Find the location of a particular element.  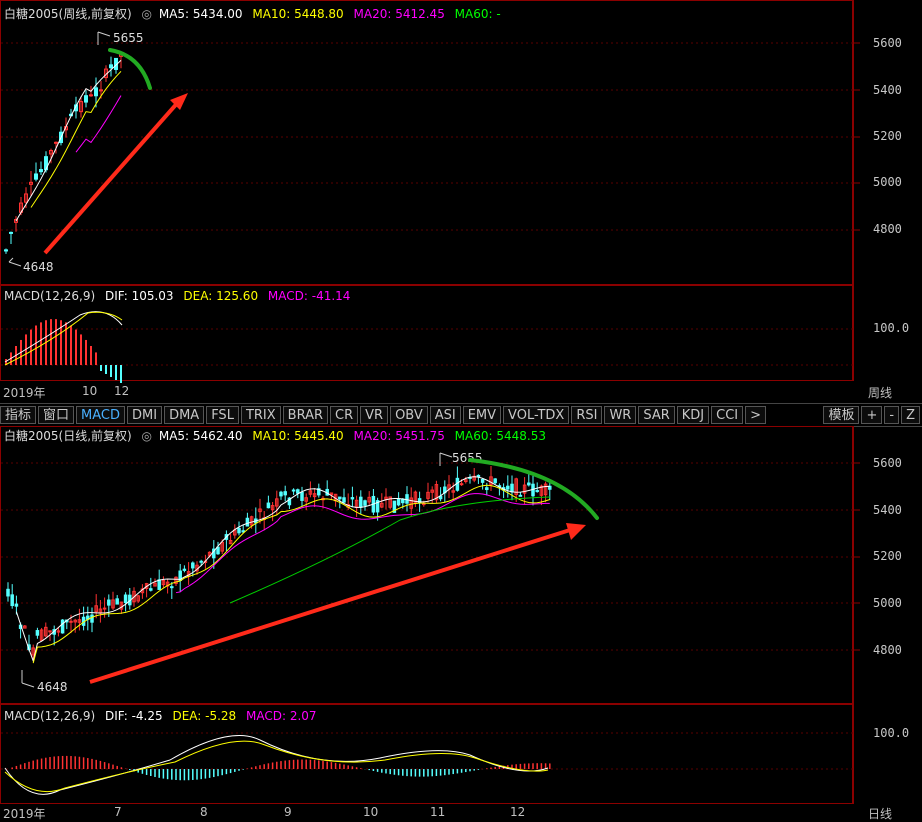

weekly-dif-line is located at coordinates (63, 337).